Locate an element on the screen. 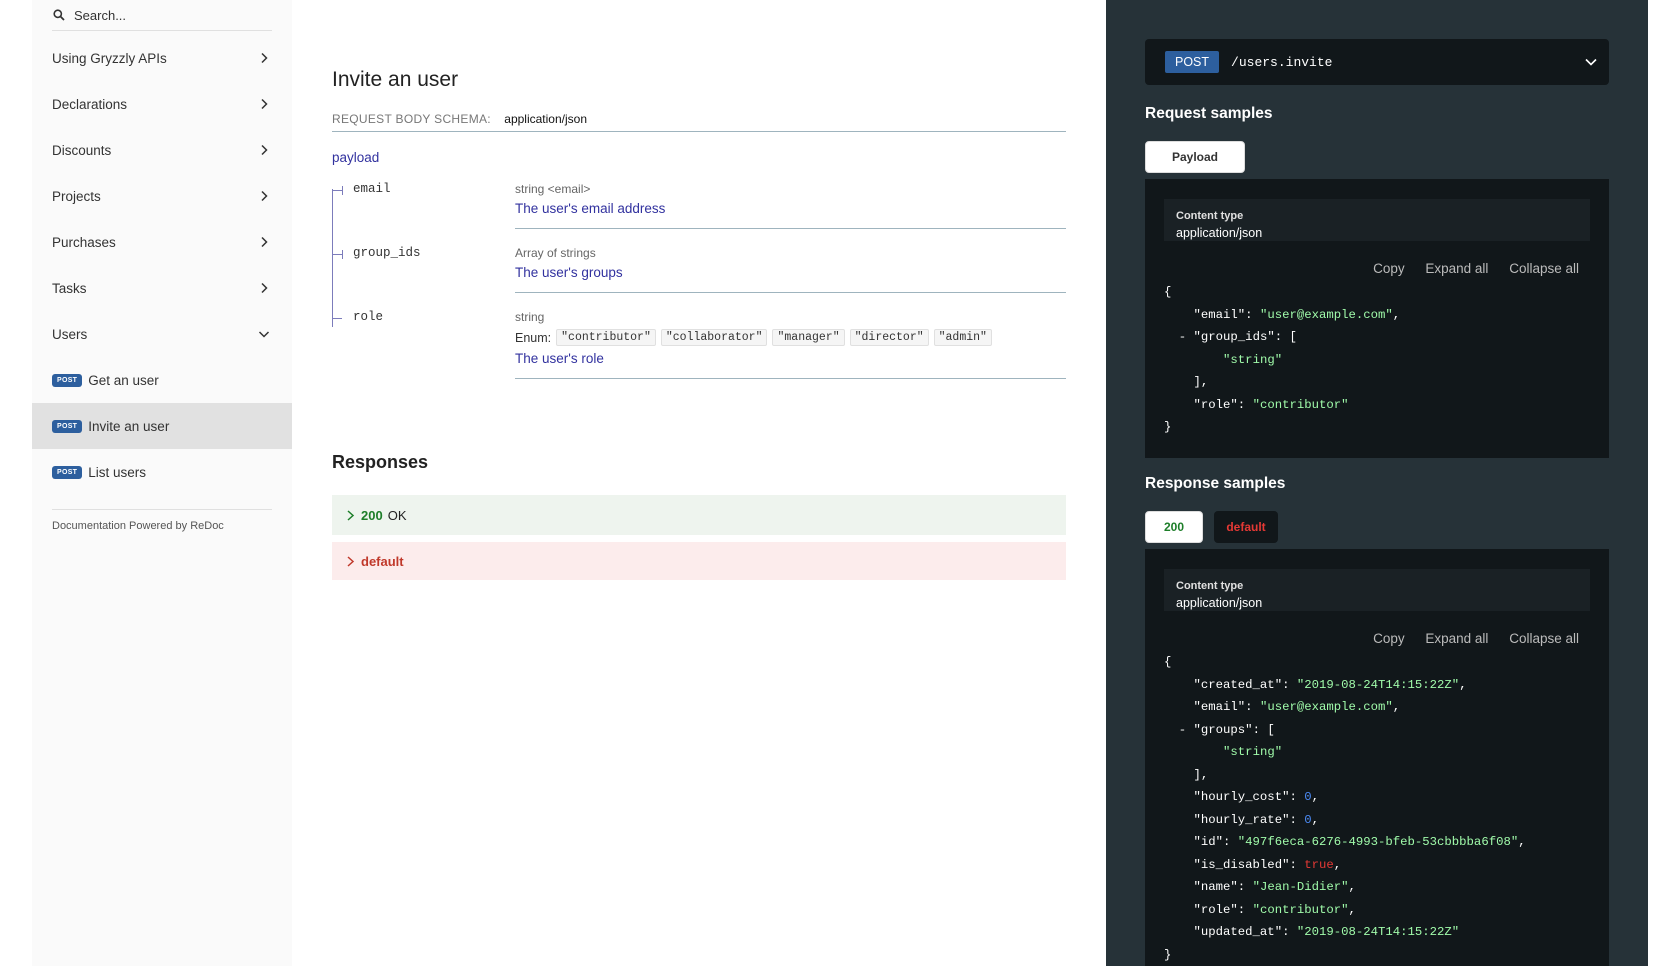  tab-payload: Payload is located at coordinates (1195, 157).